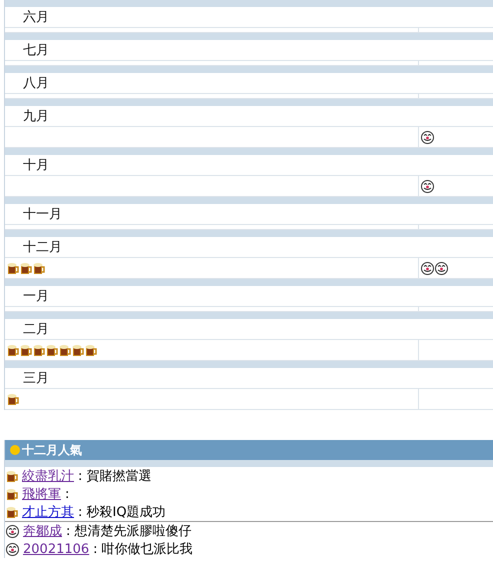  Describe the element at coordinates (52, 450) in the screenshot. I see `section-title: 十二月人氣` at that location.